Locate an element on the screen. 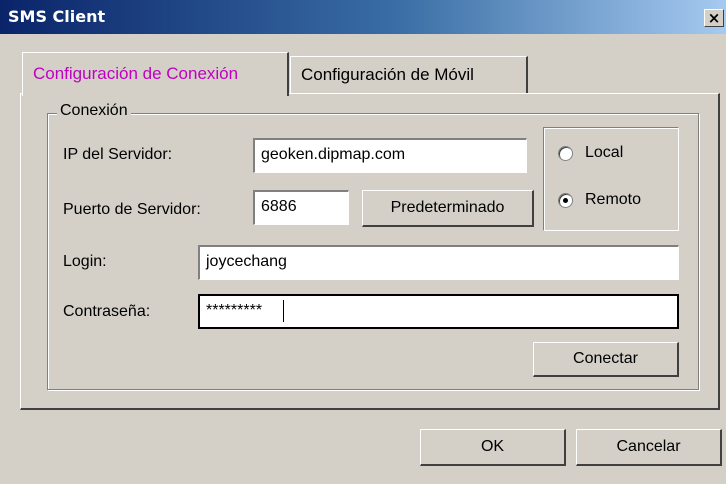  window-title: SMS Client is located at coordinates (57, 16).